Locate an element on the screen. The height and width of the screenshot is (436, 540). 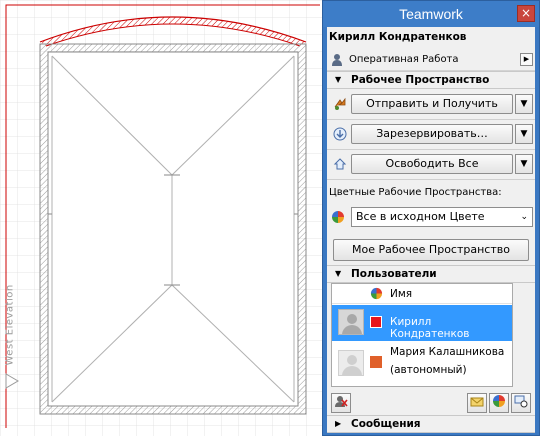
user-name: Кирилл Кондратенков is located at coordinates (430, 328).